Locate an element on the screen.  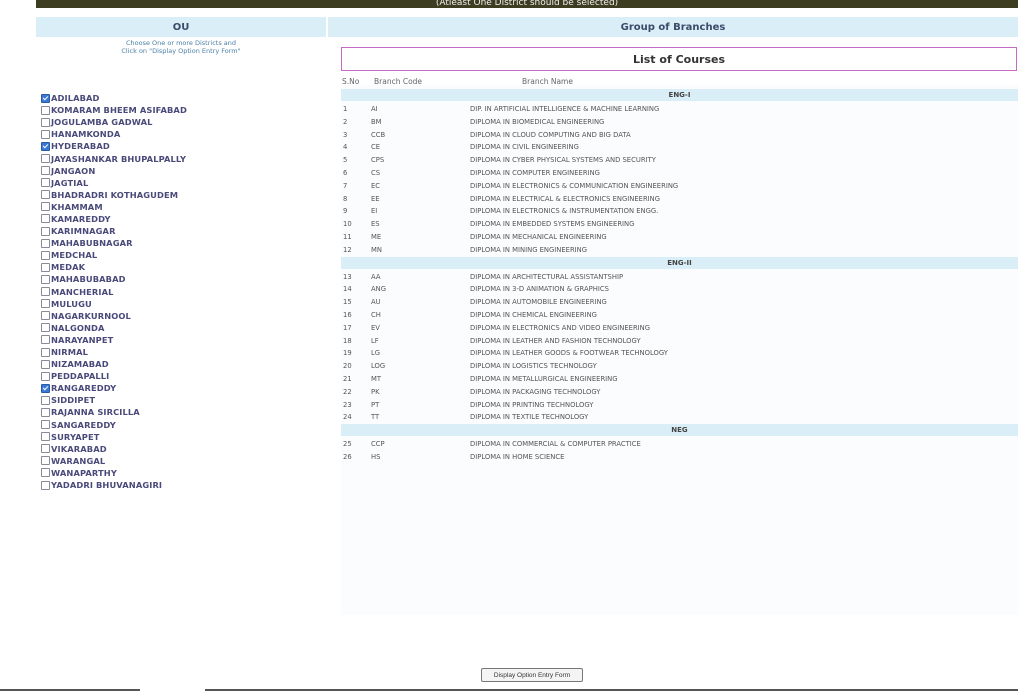
serial-number: 12 is located at coordinates (347, 249).